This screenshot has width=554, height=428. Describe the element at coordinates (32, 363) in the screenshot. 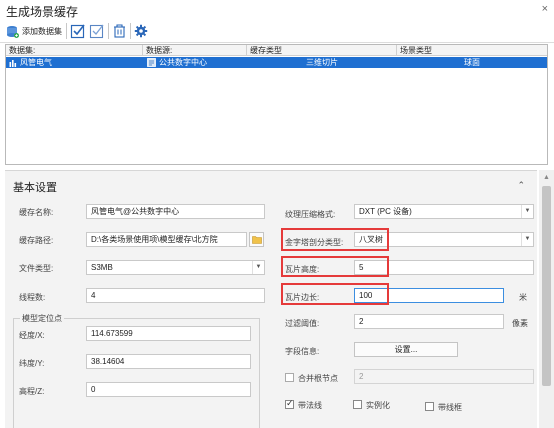

I see `latitude-label: 纬度/Y:` at that location.